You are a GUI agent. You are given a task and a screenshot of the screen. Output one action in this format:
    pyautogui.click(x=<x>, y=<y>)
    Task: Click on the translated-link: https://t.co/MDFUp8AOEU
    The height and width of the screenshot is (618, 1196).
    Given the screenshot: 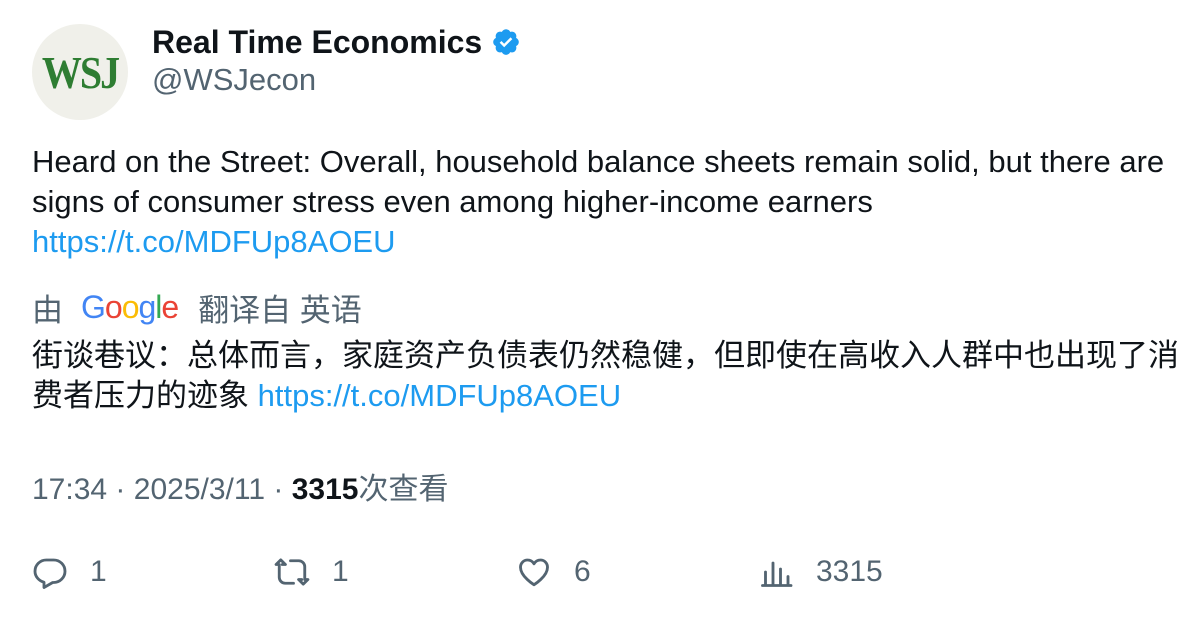 What is the action you would take?
    pyautogui.click(x=440, y=395)
    